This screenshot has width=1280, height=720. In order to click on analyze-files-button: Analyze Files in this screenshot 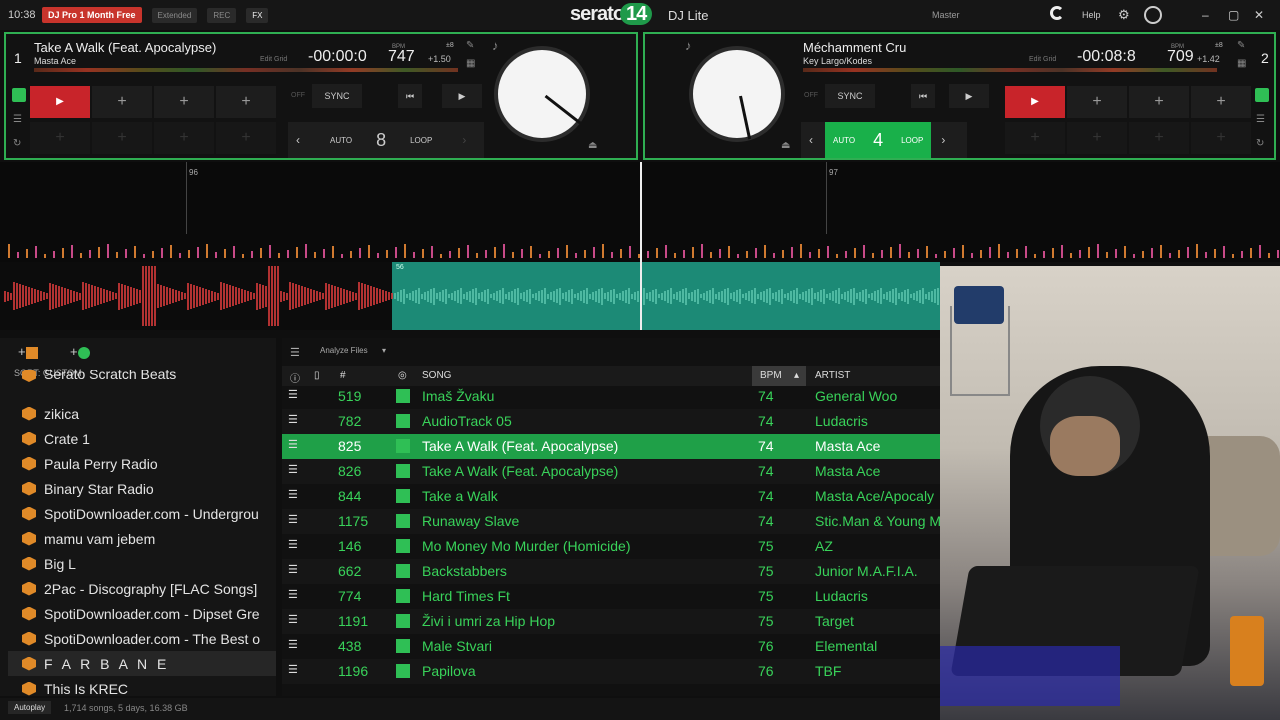, I will do `click(344, 350)`.